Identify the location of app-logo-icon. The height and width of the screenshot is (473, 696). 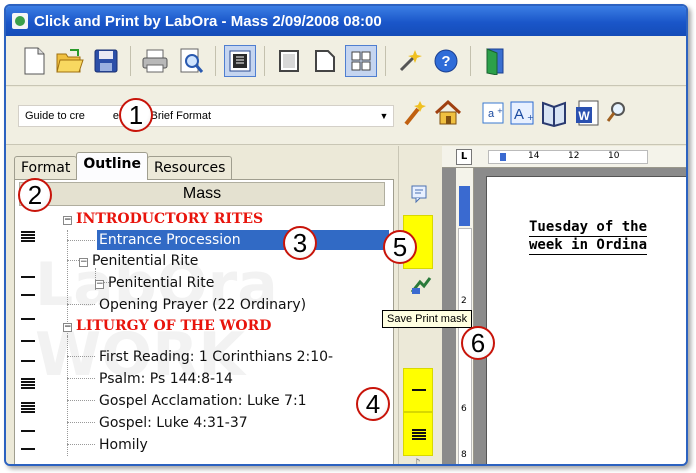
(20, 21).